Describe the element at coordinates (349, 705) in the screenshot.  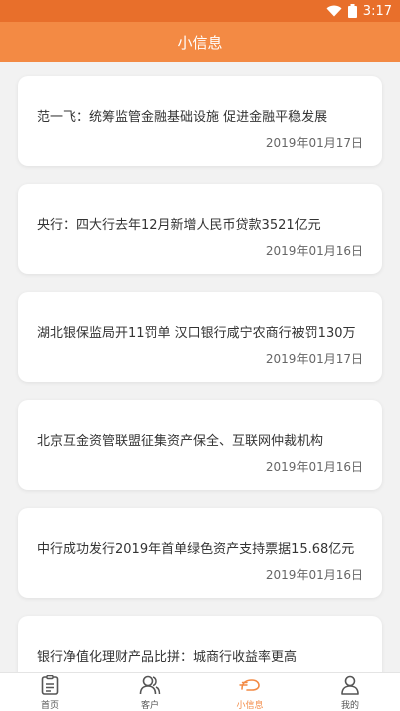
I see `tab-label: 我的` at that location.